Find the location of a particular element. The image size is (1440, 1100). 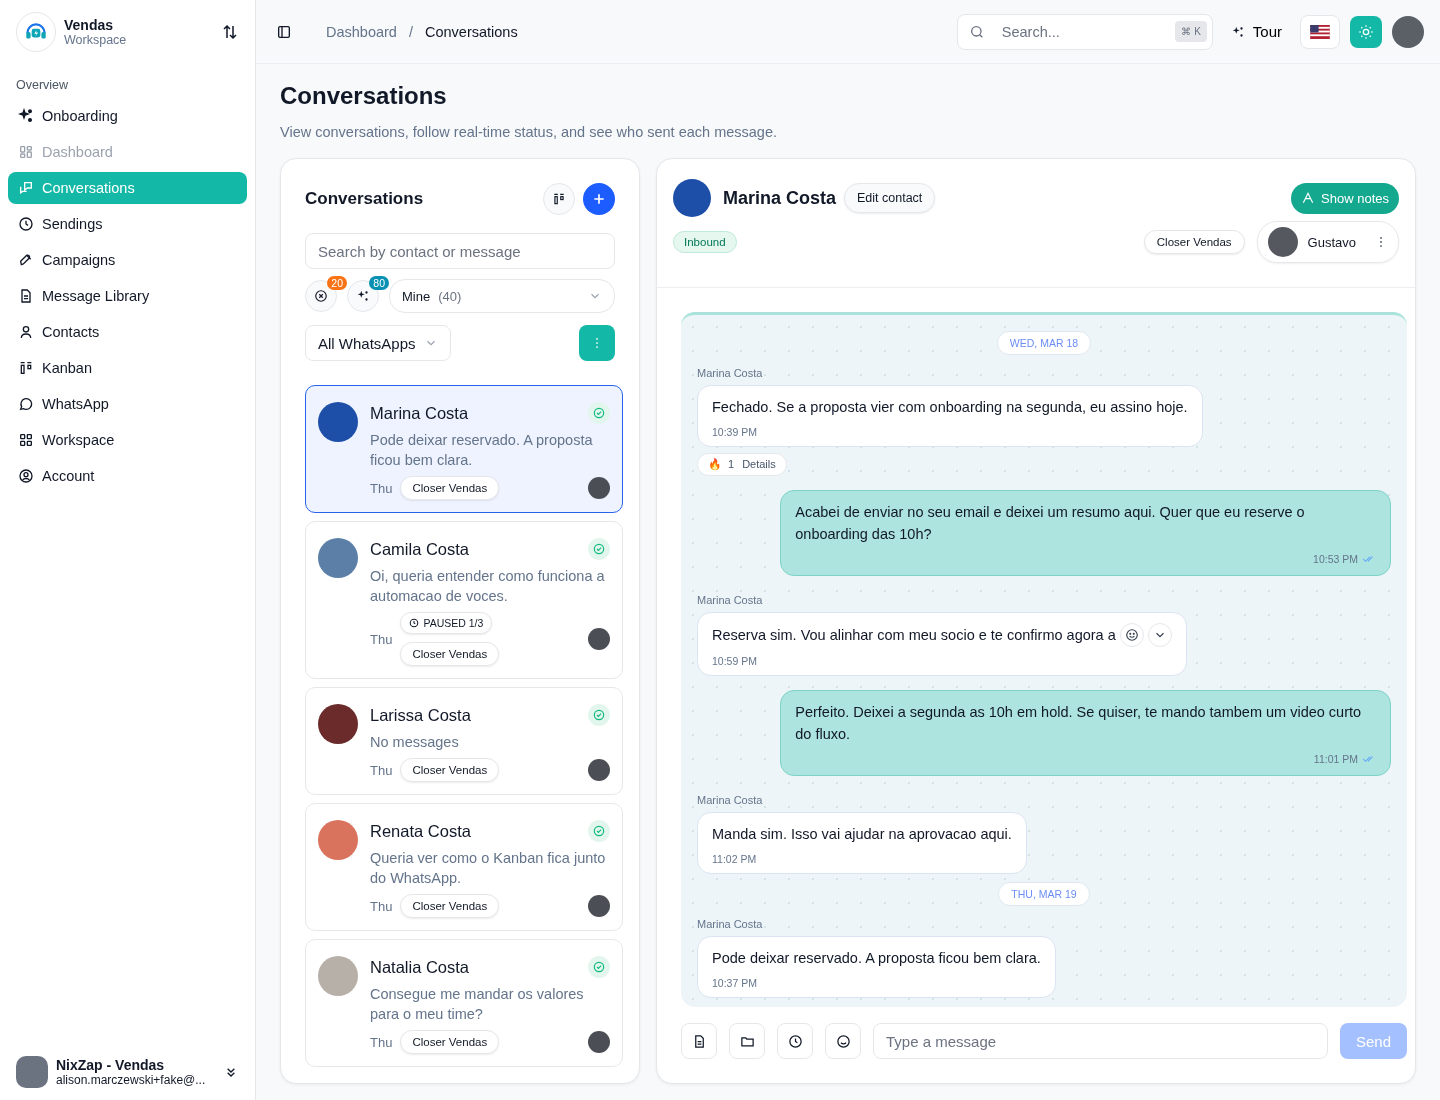

person-icon is located at coordinates (26, 332).